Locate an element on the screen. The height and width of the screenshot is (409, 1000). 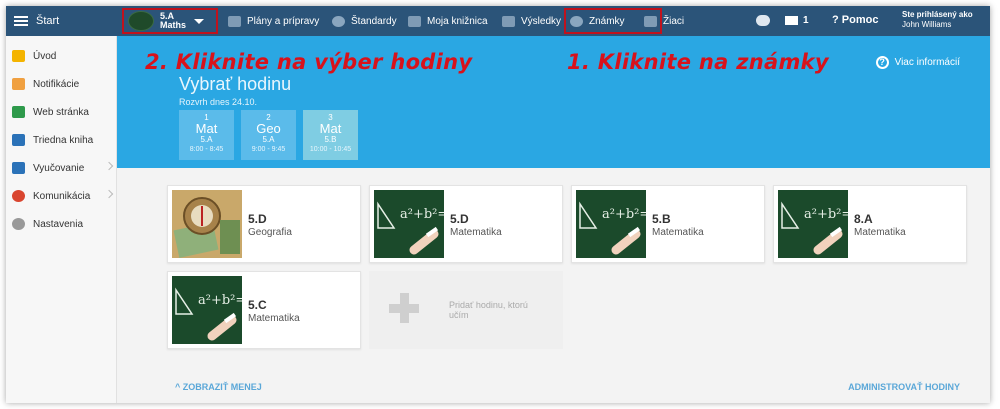
nav-plans-label: Plány a prípravy is located at coordinates (283, 21).